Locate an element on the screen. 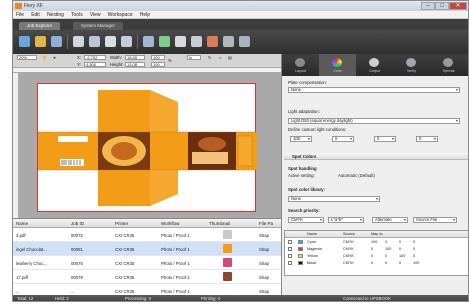  process-icon is located at coordinates (110, 41).